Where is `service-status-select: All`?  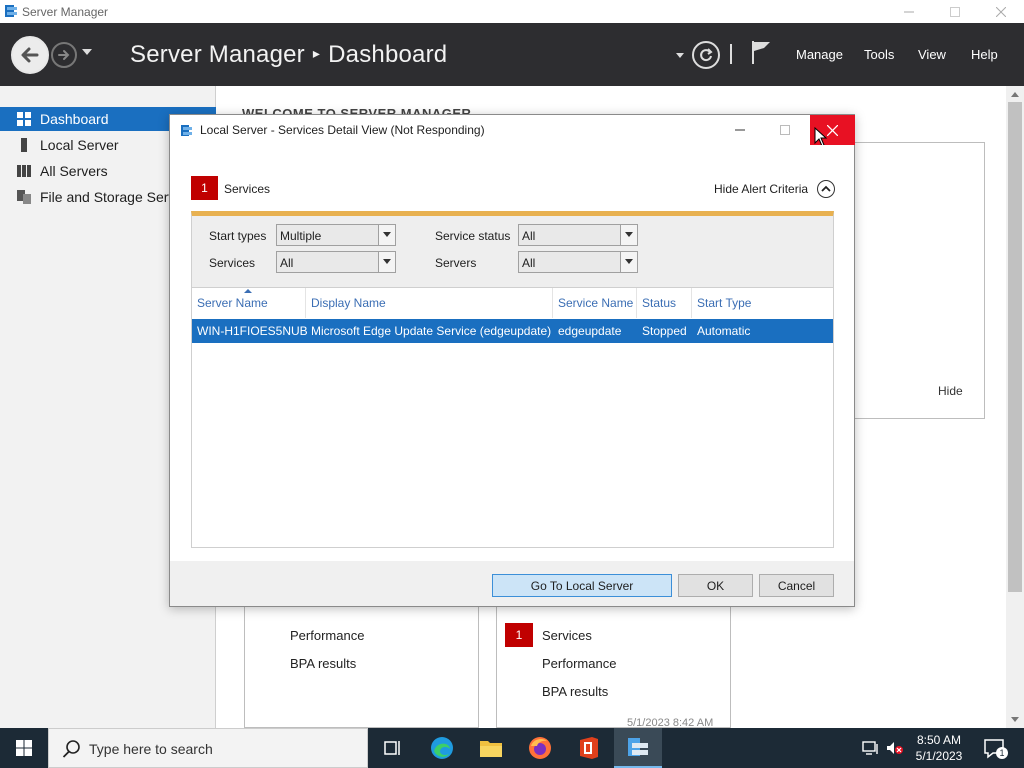 service-status-select: All is located at coordinates (578, 235).